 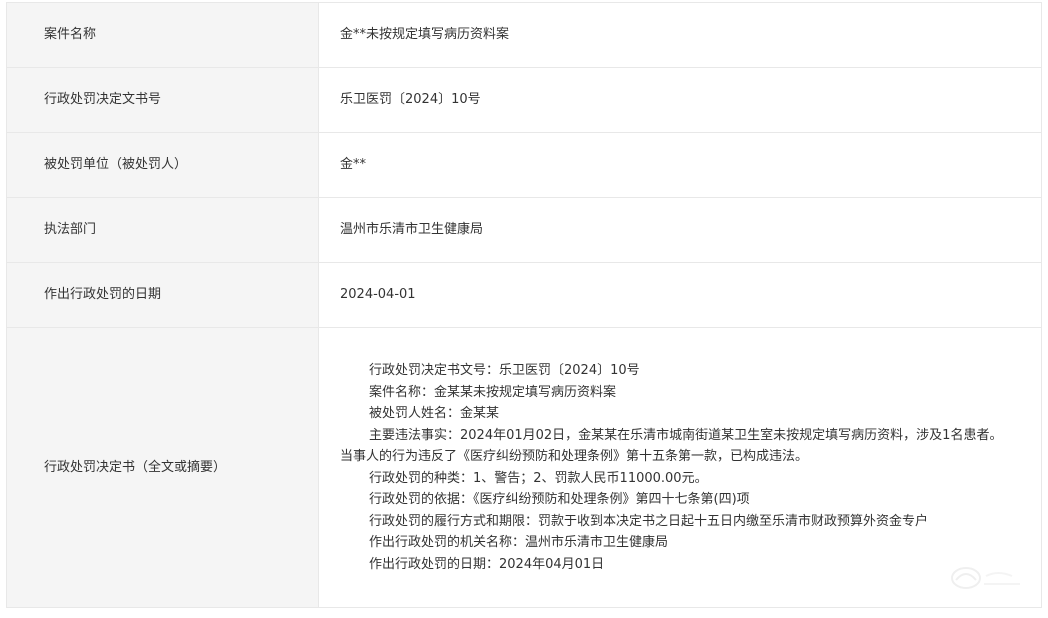 I want to click on table-row-document-number: 行政处罚决定文书号 乐卫医罚〔2024〕10号, so click(x=524, y=100).